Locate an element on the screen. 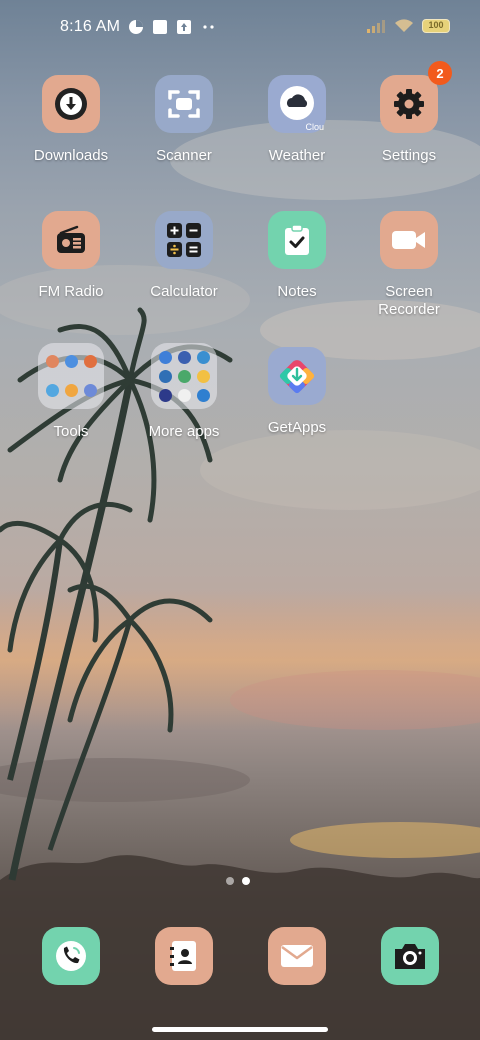 This screenshot has height=1040, width=480. folder-more-apps: More apps is located at coordinates (184, 392).